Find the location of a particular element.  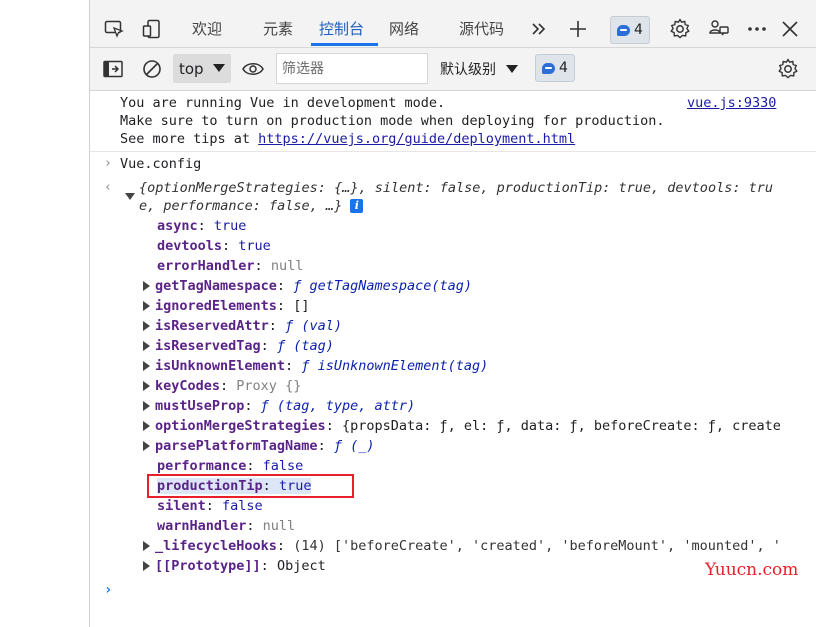

property-key: isReservedAttr is located at coordinates (212, 326).